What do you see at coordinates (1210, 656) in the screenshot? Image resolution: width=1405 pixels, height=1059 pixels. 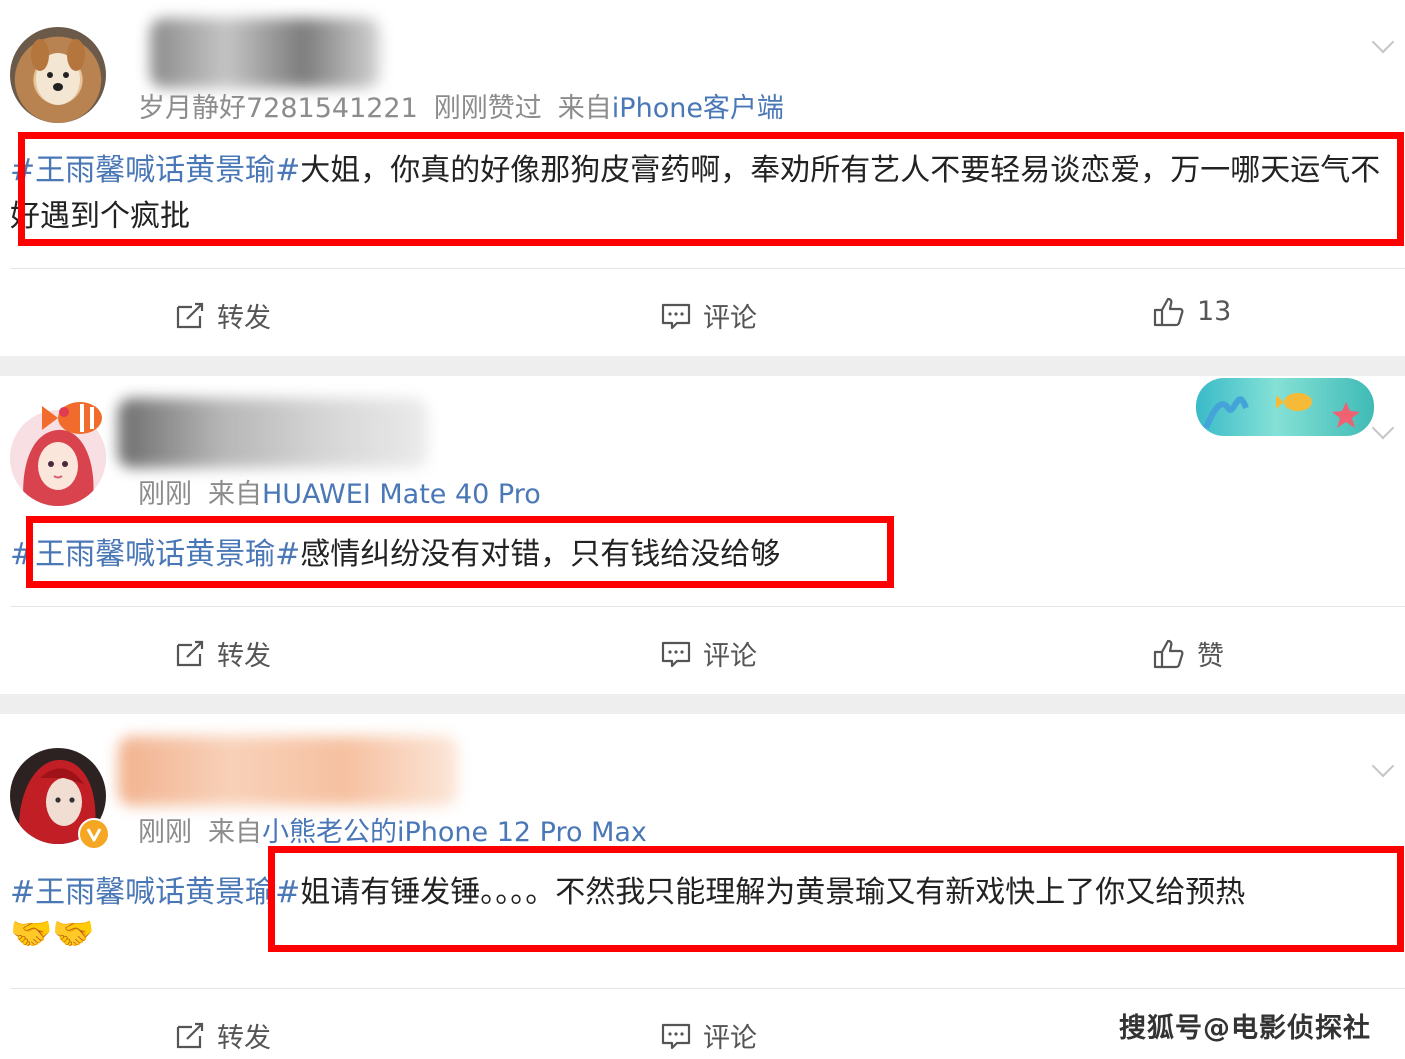 I see `like-label: 赞` at bounding box center [1210, 656].